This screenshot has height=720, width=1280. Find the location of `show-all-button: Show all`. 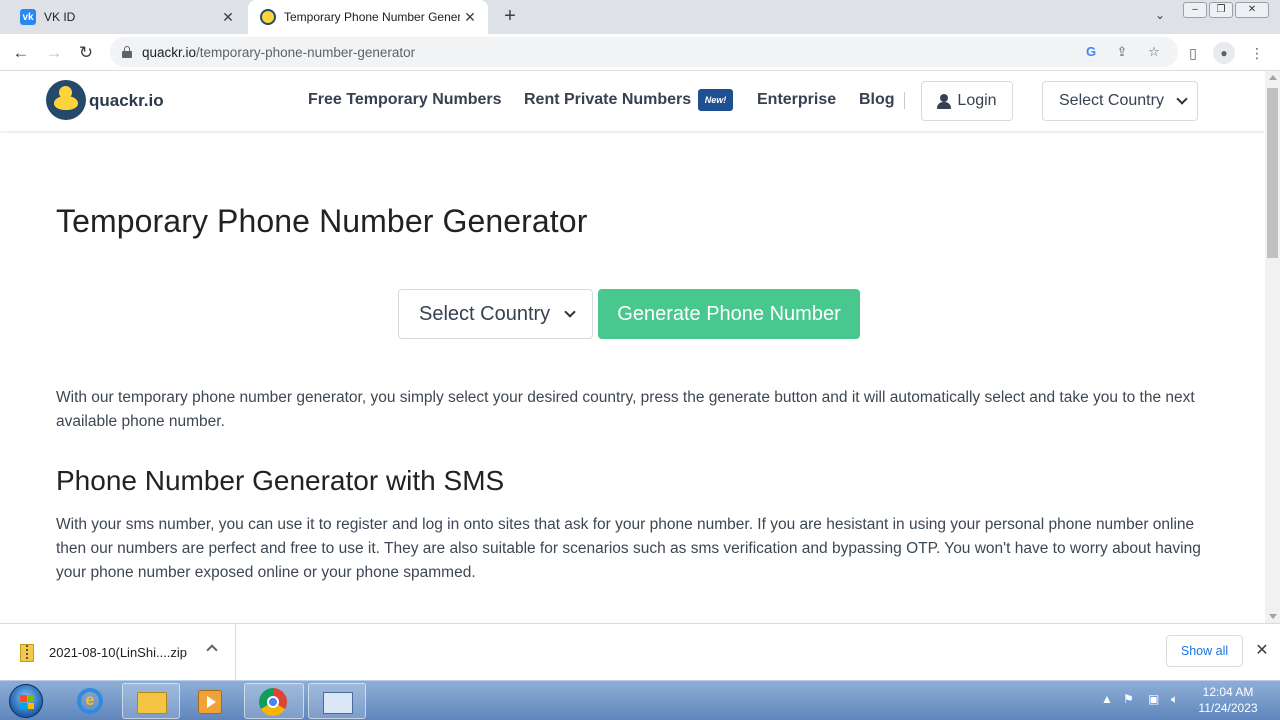

show-all-button: Show all is located at coordinates (1204, 651).